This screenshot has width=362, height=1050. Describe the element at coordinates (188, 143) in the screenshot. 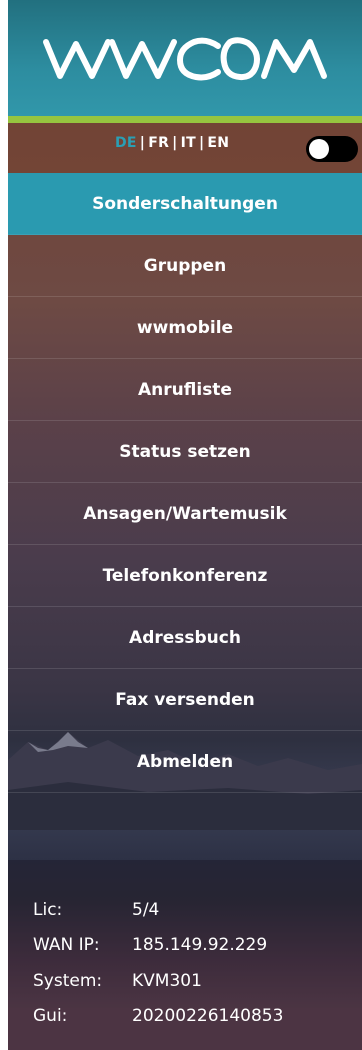

I see `lang-it-link: IT` at that location.